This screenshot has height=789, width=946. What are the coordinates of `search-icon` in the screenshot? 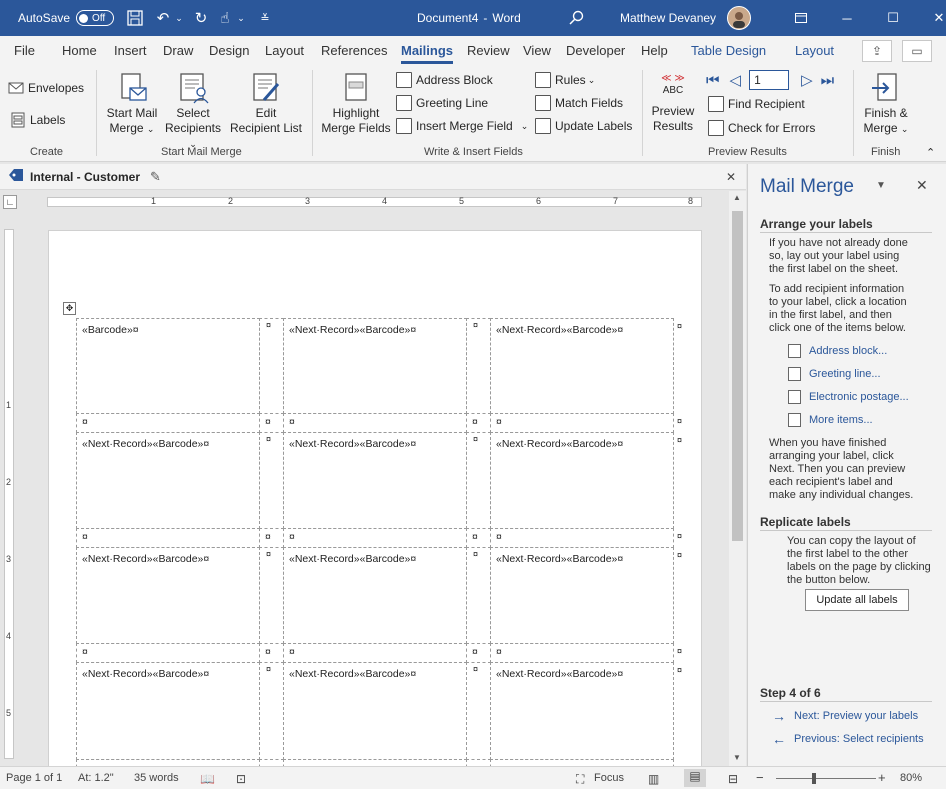 It's located at (576, 18).